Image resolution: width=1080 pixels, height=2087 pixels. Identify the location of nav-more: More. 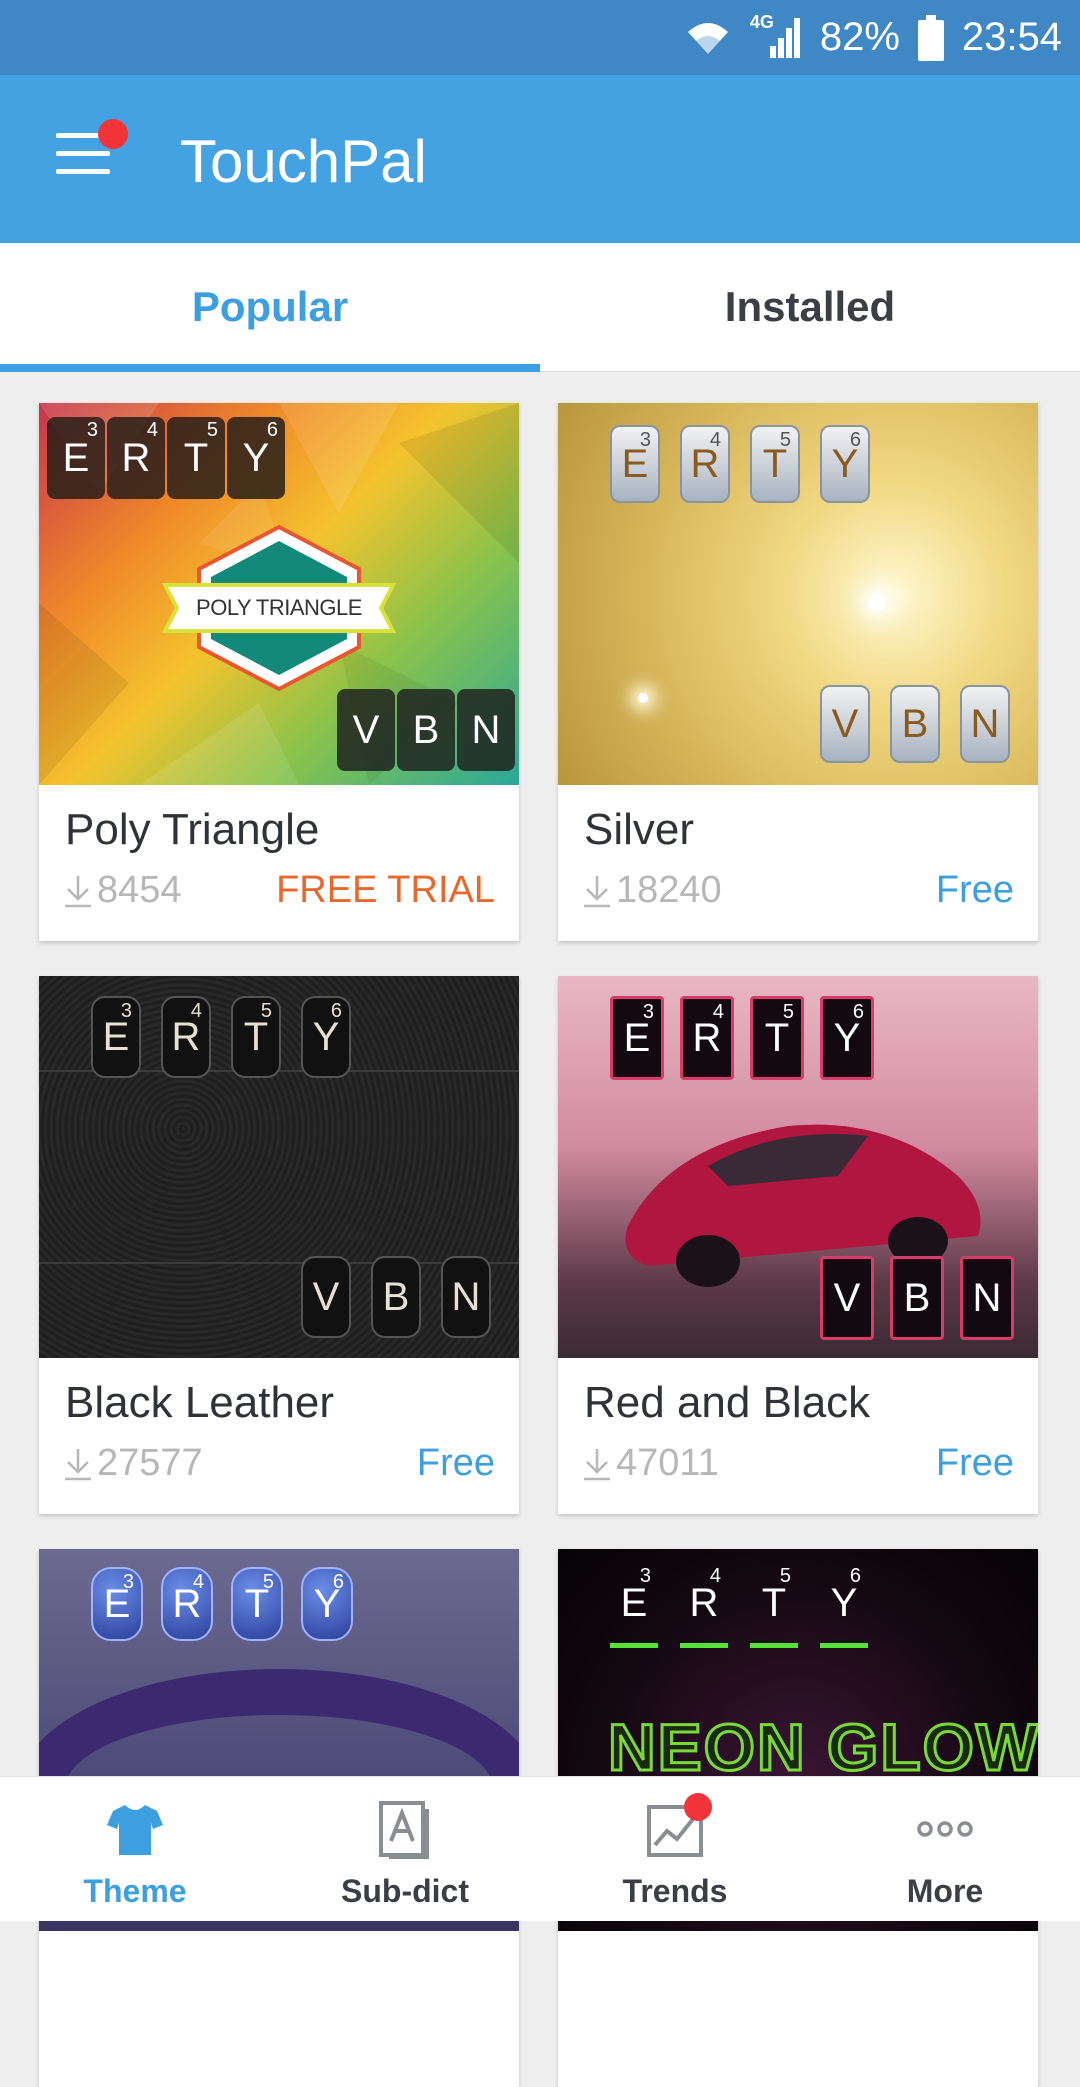
(945, 1849).